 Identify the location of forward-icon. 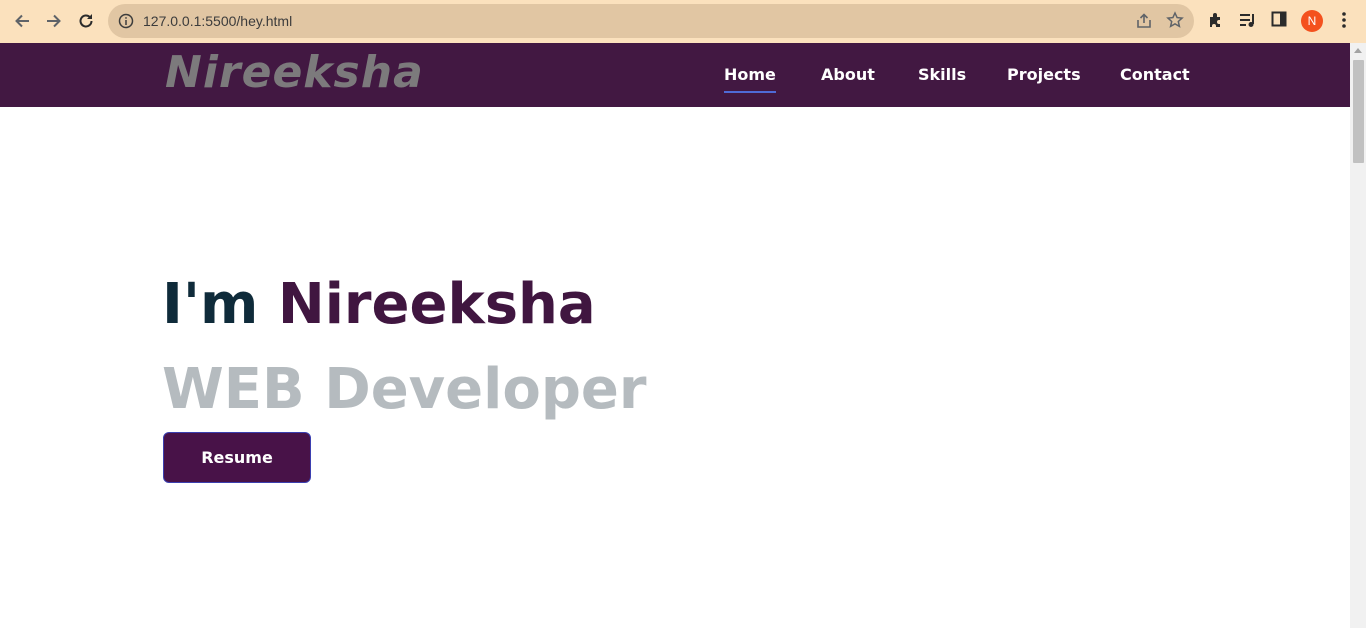
(54, 21).